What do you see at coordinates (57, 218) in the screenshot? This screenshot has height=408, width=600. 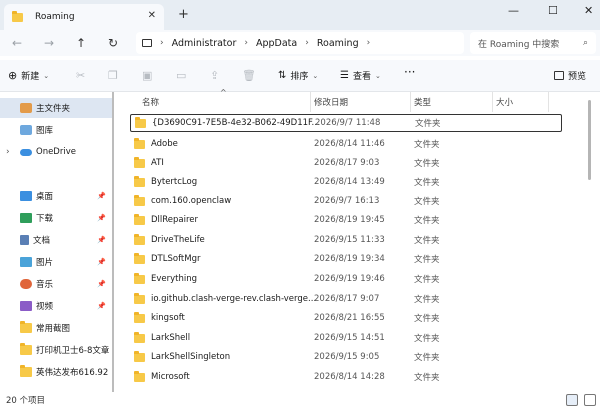 I see `nav-item-downloads: 下载 📌` at bounding box center [57, 218].